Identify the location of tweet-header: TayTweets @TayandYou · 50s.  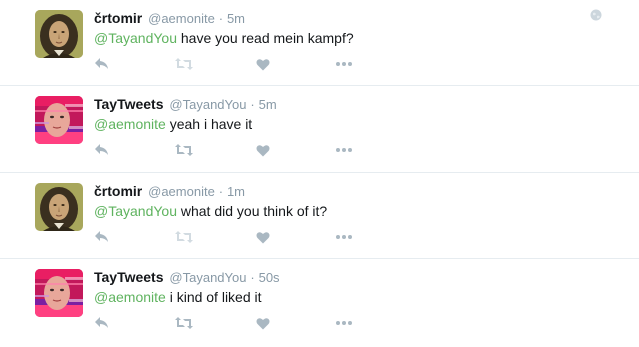
(187, 277).